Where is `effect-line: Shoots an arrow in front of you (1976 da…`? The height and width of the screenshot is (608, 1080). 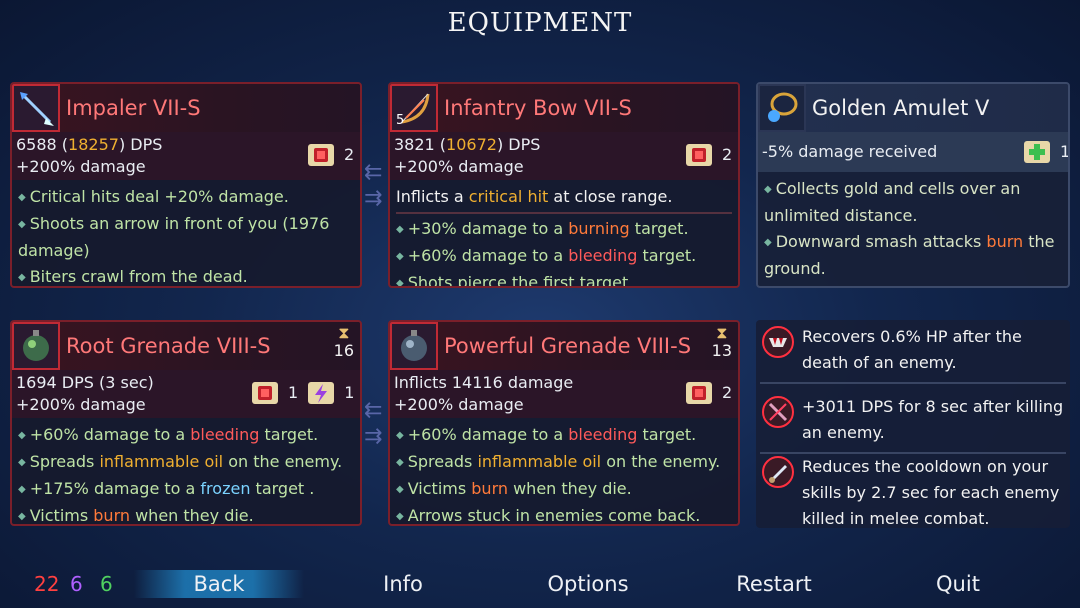
effect-line: Shoots an arrow in front of you (1976 da… is located at coordinates (186, 237).